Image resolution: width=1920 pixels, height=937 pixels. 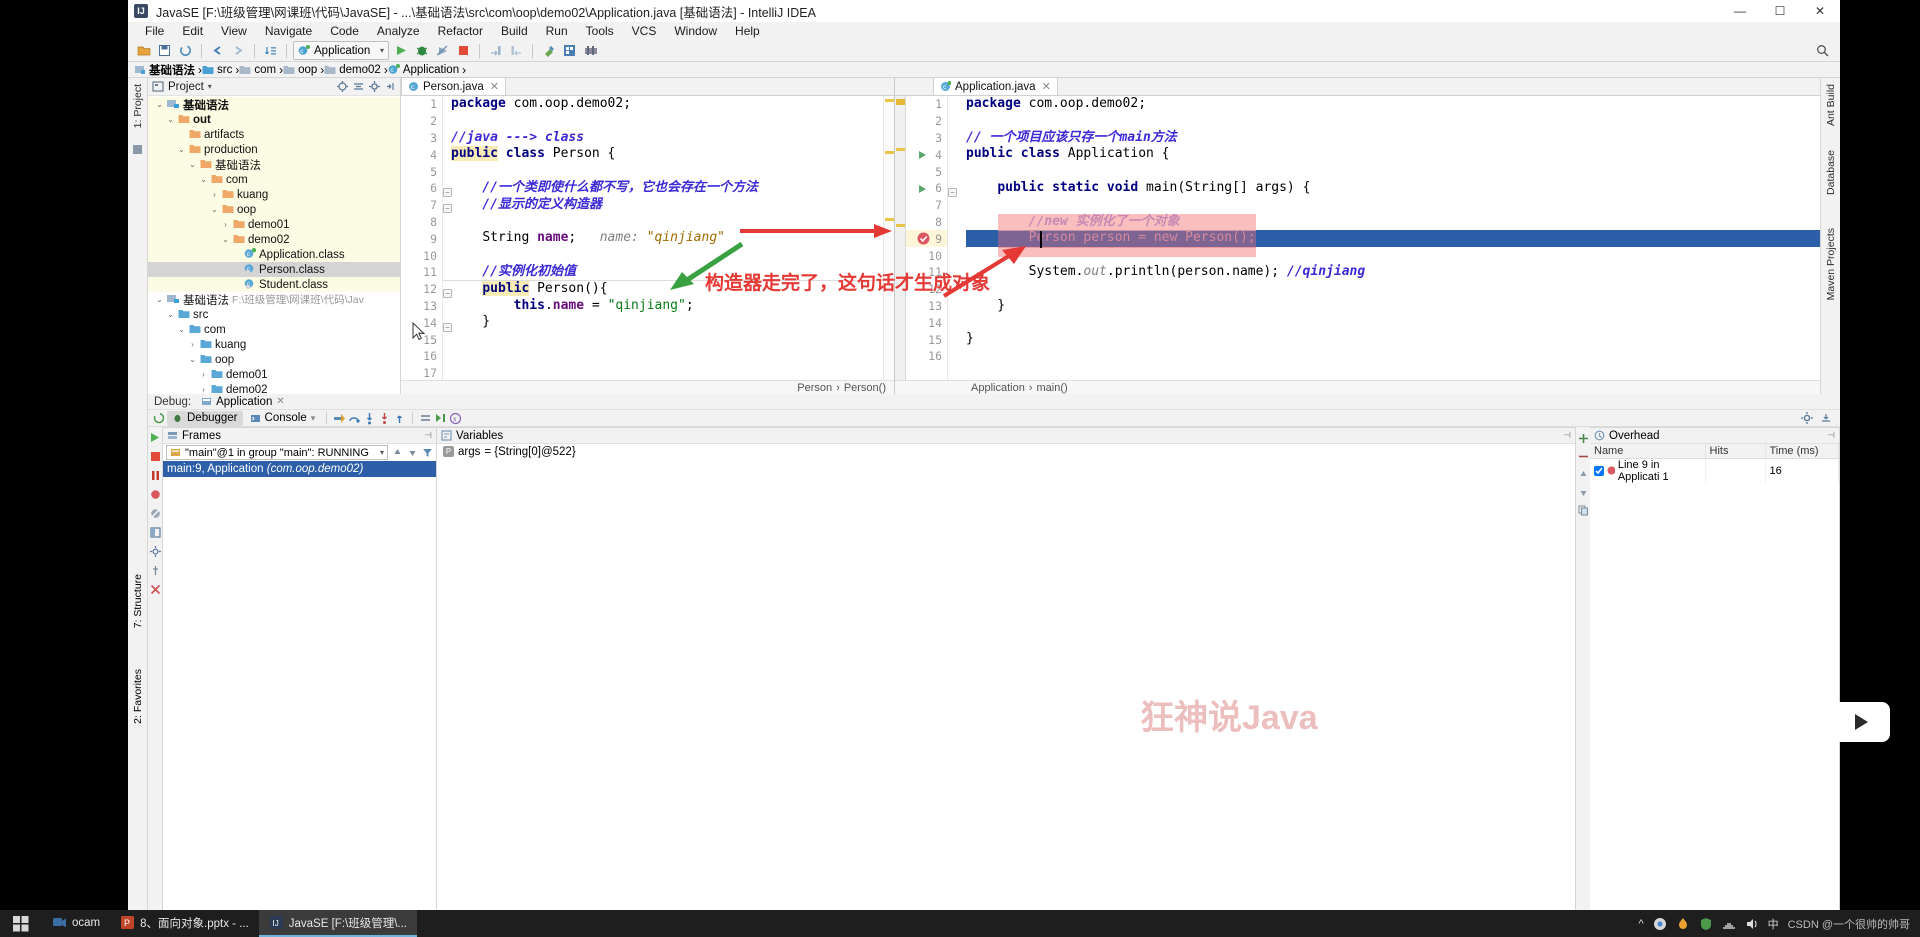 I want to click on status-crumb-left-1: Person(), so click(x=865, y=388).